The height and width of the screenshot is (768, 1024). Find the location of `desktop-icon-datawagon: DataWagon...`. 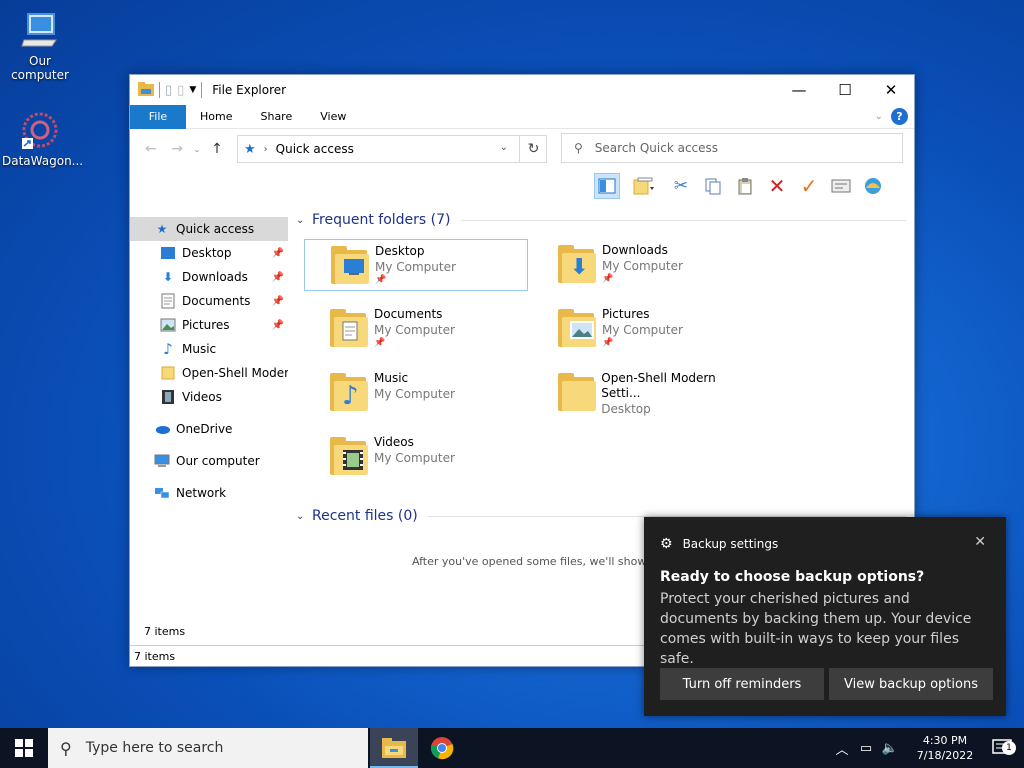

desktop-icon-datawagon: DataWagon... is located at coordinates (42, 138).